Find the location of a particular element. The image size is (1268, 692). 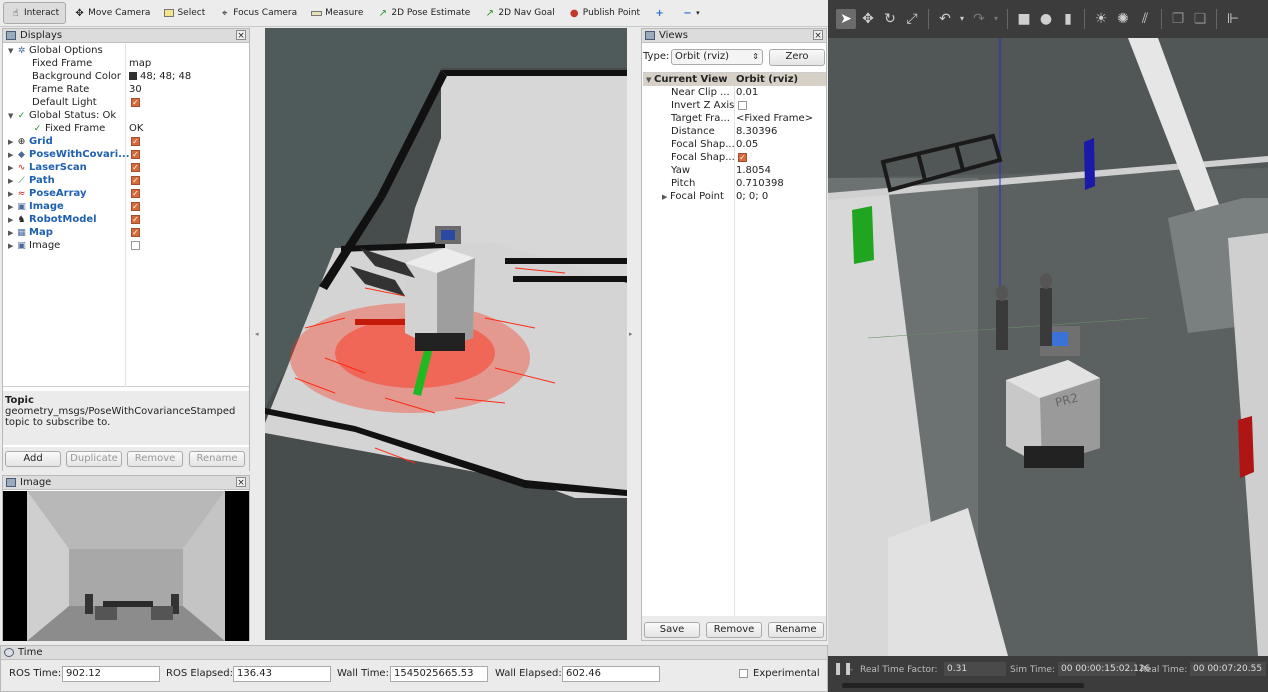

splitter-right: ▸ is located at coordinates (631, 334).